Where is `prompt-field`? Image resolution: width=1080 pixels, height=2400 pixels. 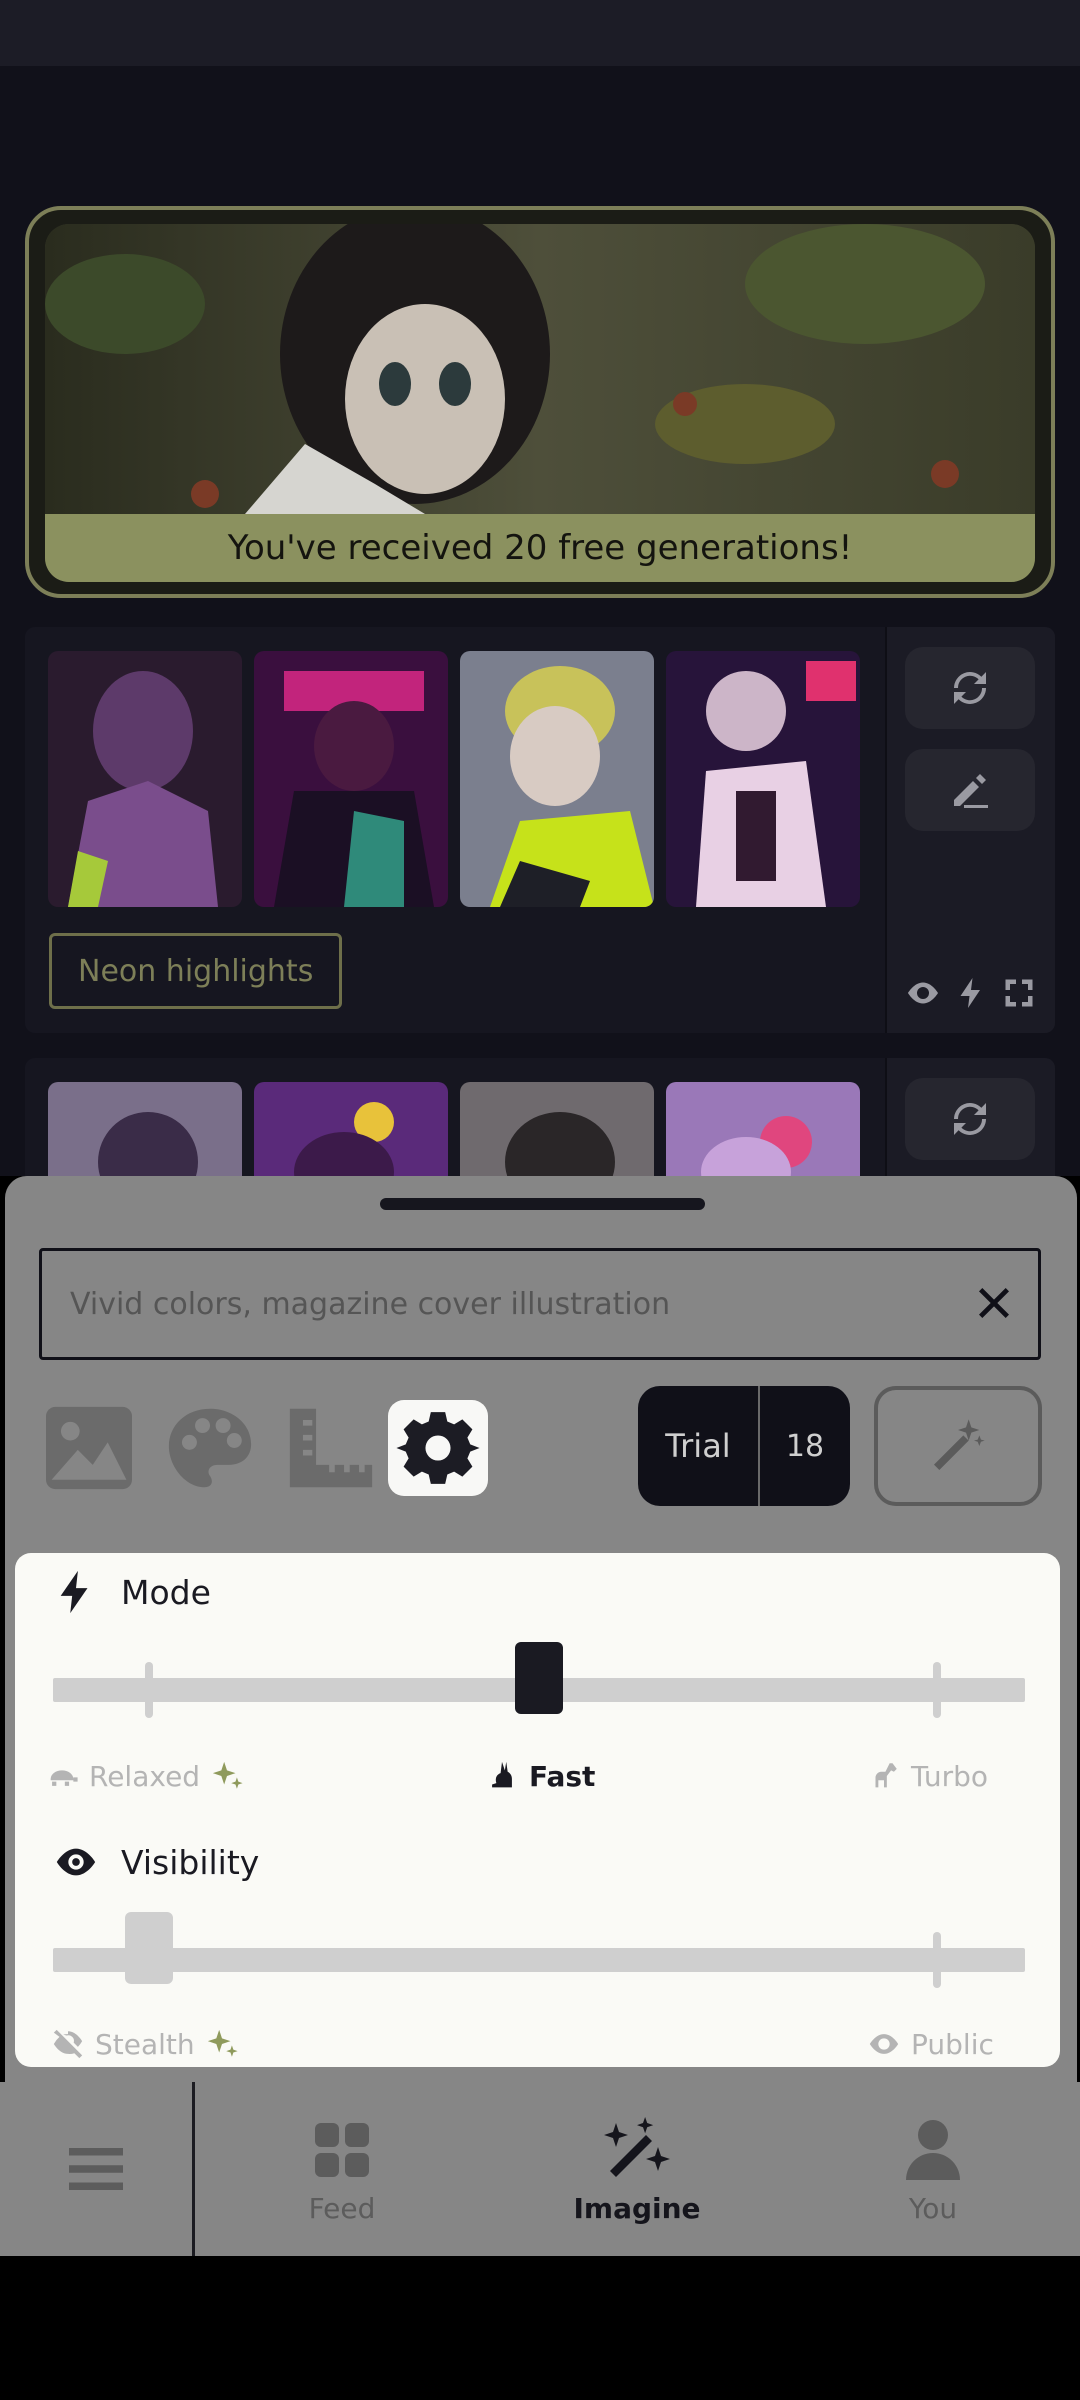 prompt-field is located at coordinates (540, 1304).